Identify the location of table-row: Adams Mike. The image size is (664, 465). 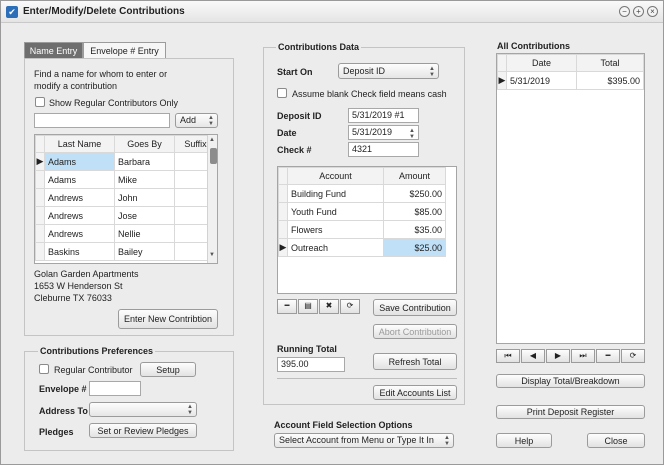
(126, 179).